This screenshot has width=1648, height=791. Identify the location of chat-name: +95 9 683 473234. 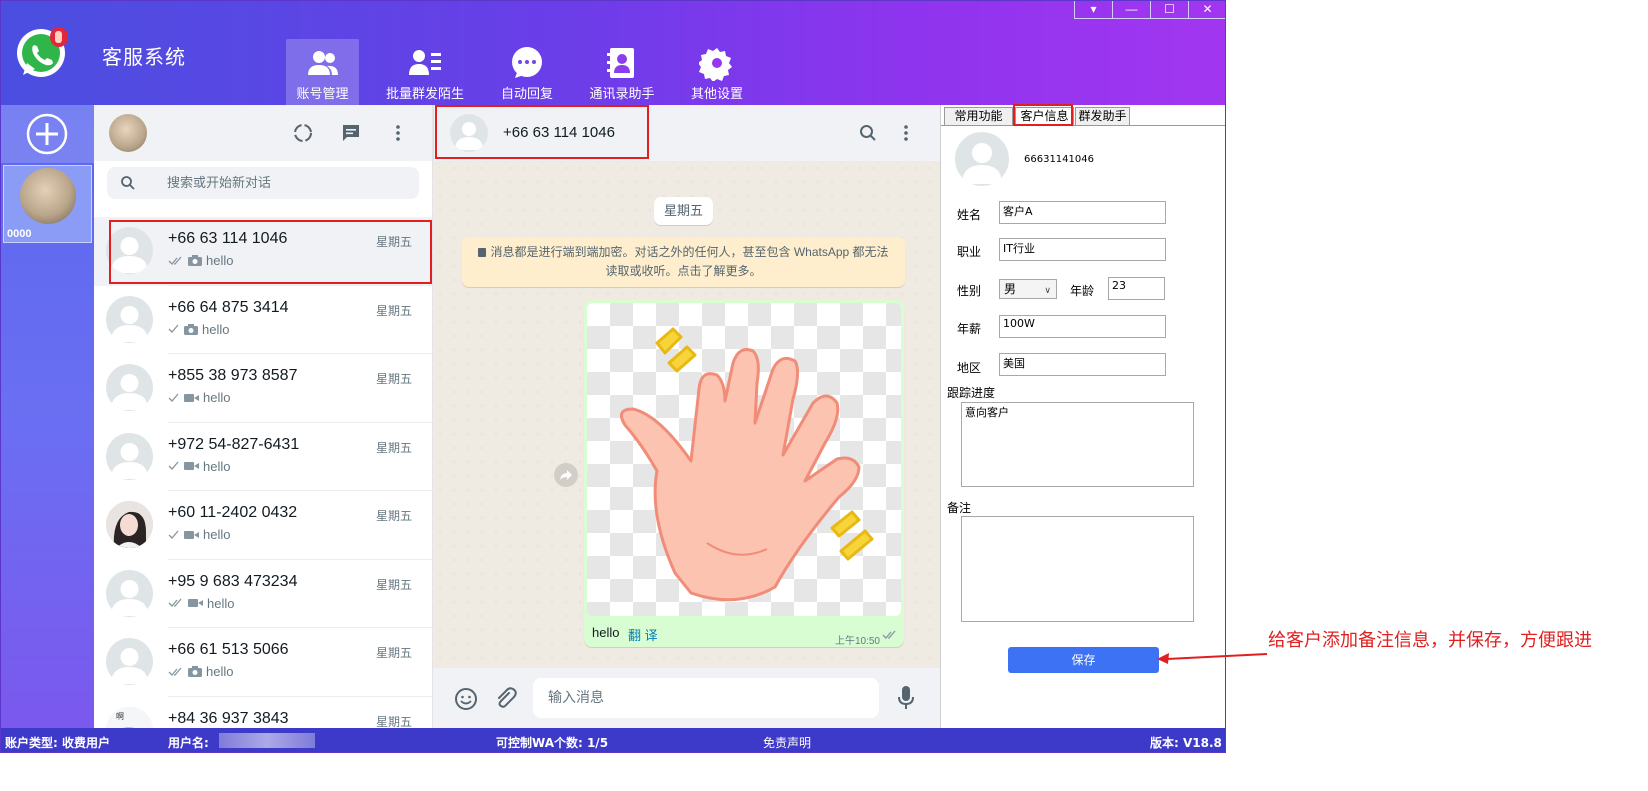
(233, 581).